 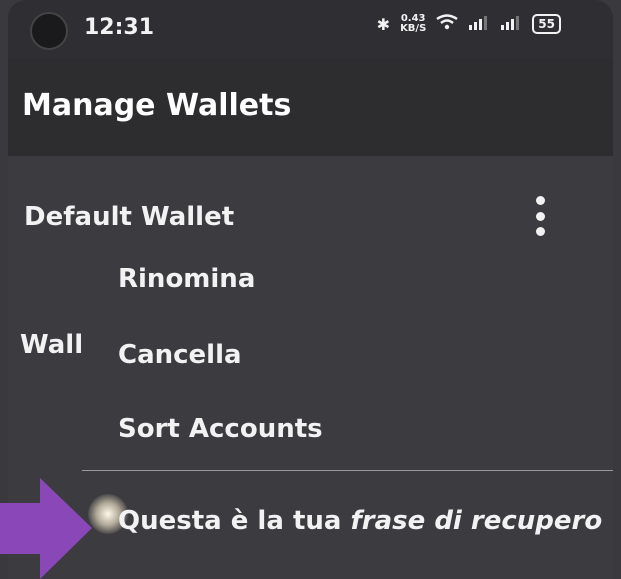 I want to click on status-icons: ✱ 0.43 KB/S 55, so click(x=469, y=24).